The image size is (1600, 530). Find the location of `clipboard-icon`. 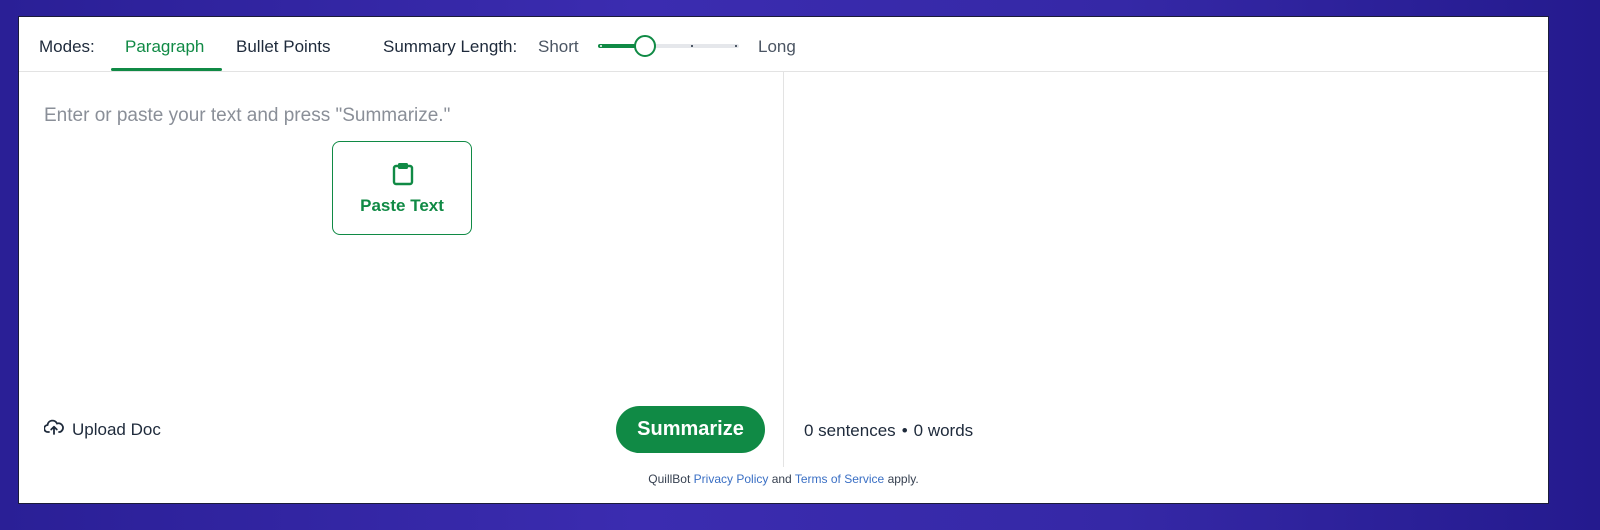

clipboard-icon is located at coordinates (403, 176).